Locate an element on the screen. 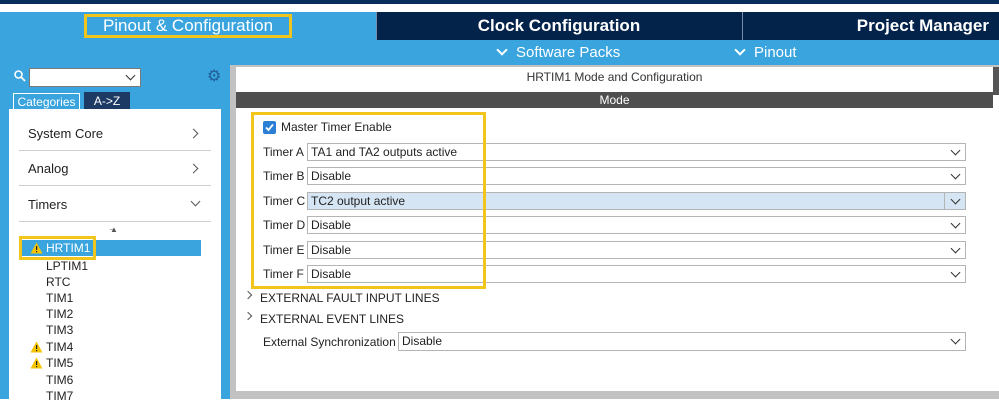 Image resolution: width=999 pixels, height=404 pixels. category-timers: Timers is located at coordinates (115, 205).